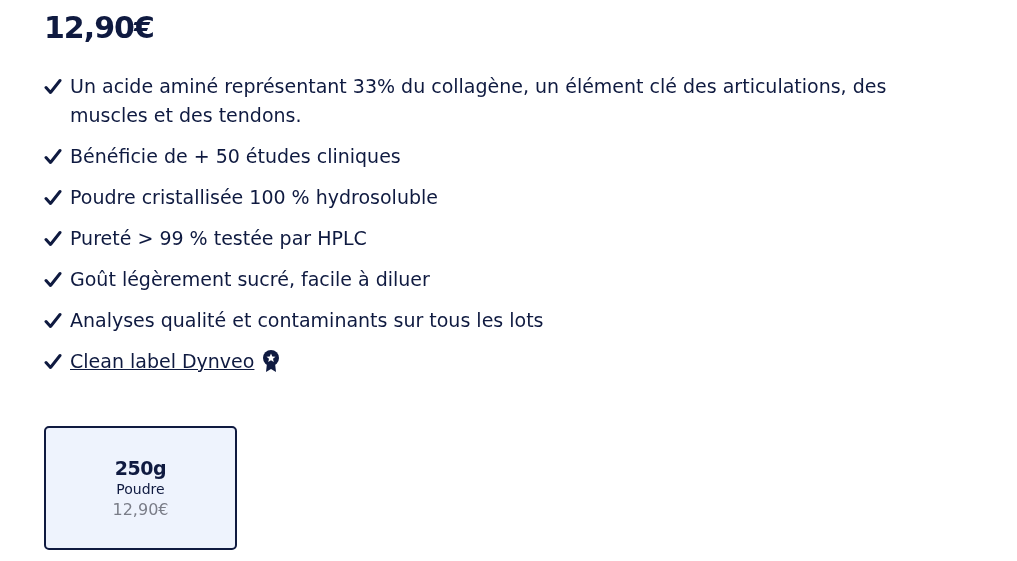 The width and height of the screenshot is (1017, 561). I want to click on variant-form: Poudre, so click(140, 489).